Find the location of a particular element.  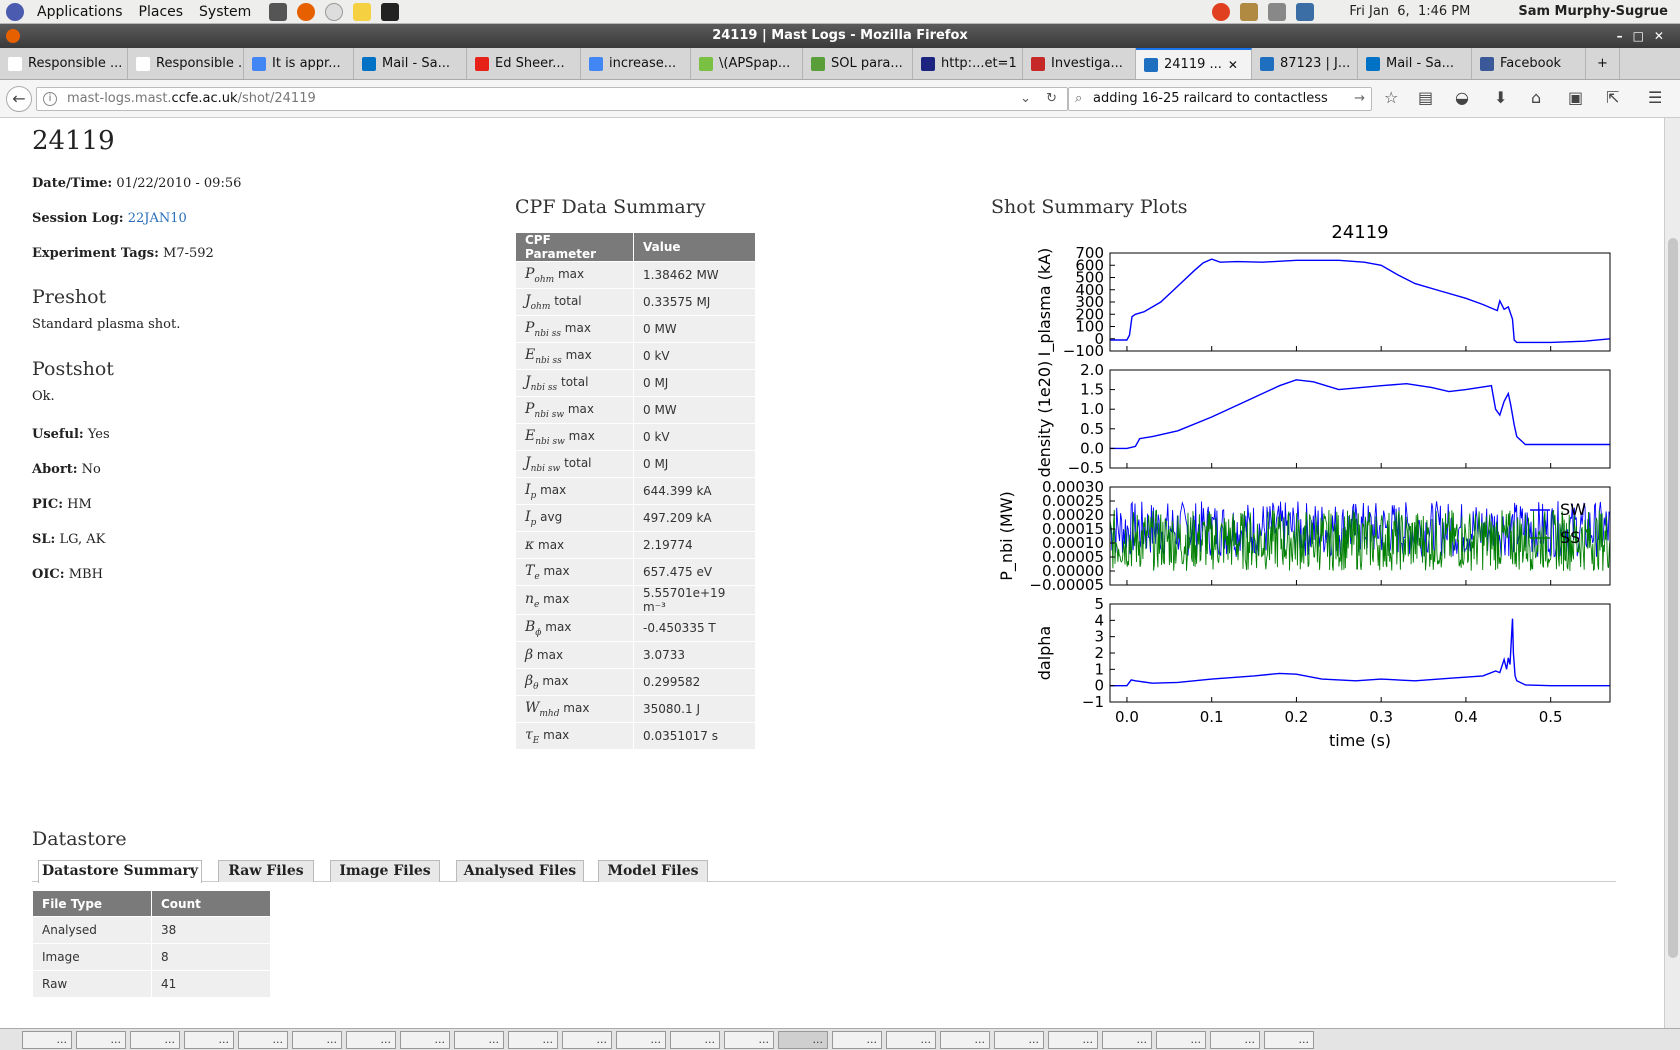

tab-image-files: Image Files is located at coordinates (385, 871).